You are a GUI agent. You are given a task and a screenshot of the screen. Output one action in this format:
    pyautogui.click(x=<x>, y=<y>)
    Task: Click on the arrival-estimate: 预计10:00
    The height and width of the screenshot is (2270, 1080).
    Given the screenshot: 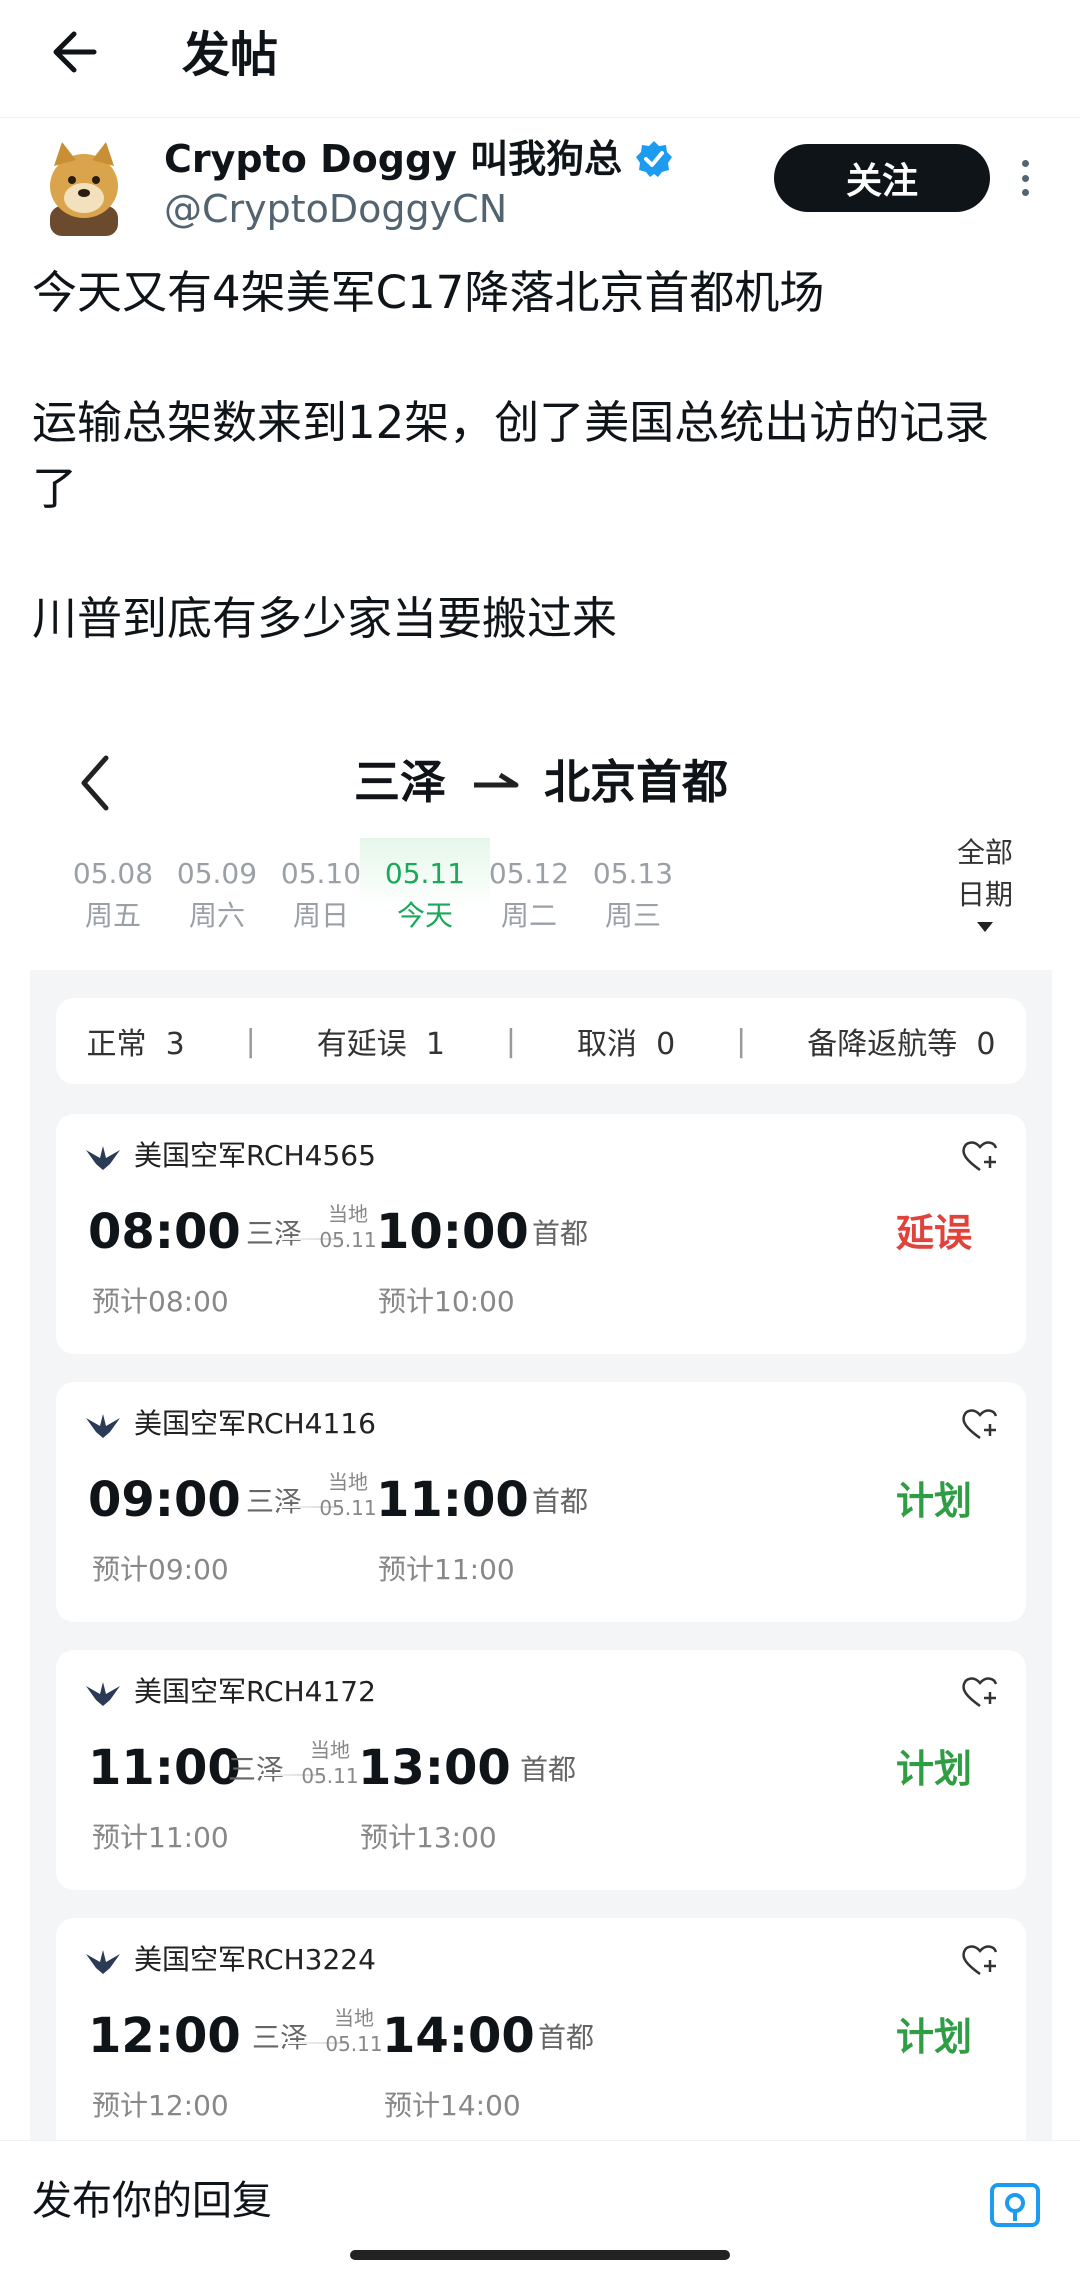 What is the action you would take?
    pyautogui.click(x=446, y=1301)
    